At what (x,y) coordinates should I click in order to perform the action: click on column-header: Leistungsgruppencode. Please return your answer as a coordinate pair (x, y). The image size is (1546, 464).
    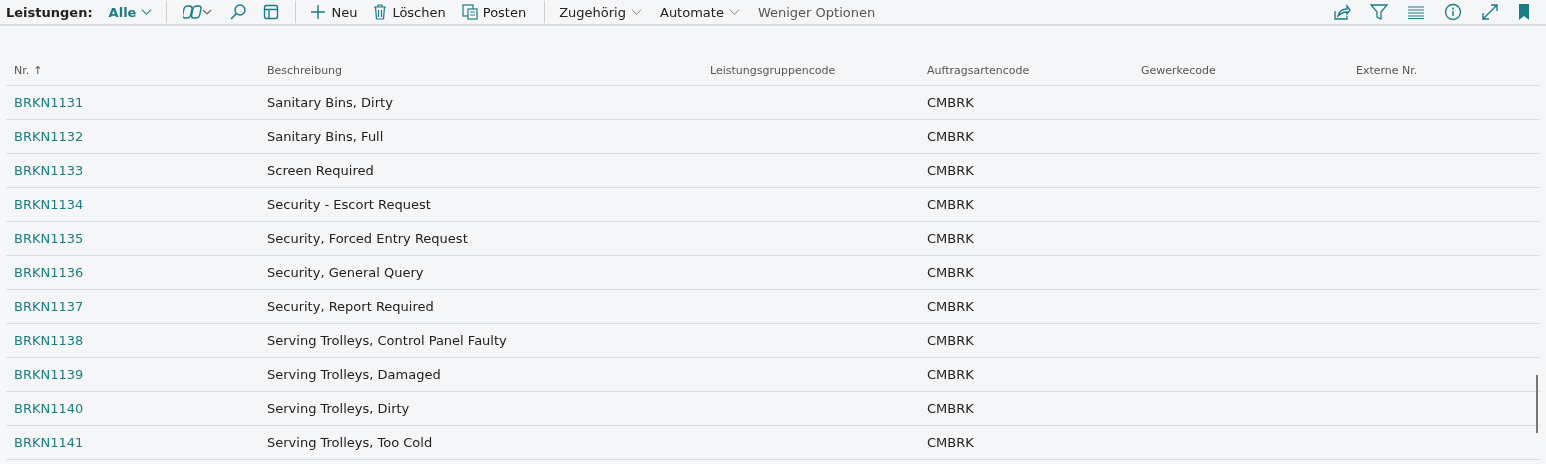
    Looking at the image, I should click on (773, 70).